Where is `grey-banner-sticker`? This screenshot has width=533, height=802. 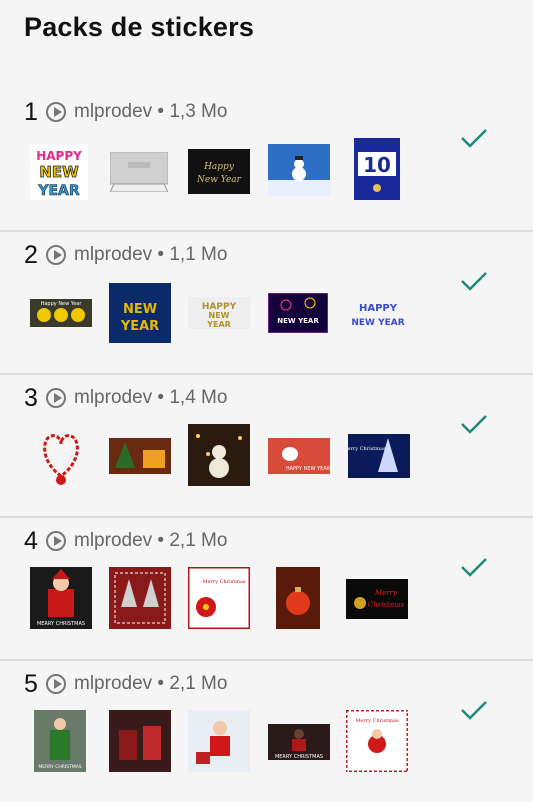 grey-banner-sticker is located at coordinates (139, 172).